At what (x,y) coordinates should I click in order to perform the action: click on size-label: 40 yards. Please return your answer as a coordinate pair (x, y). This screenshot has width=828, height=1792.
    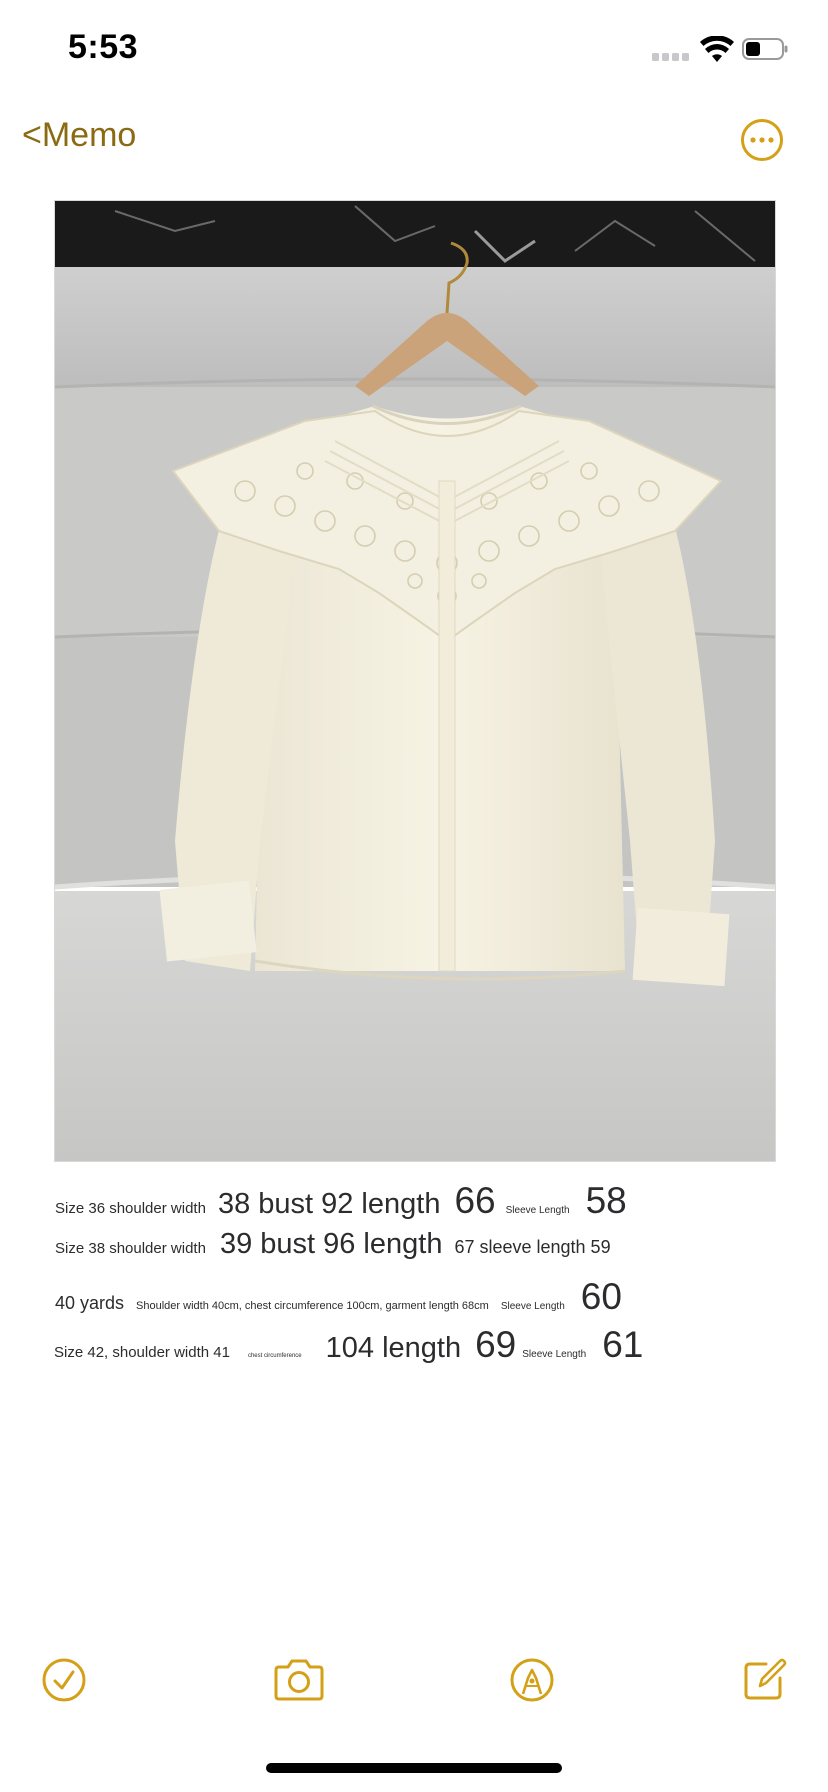
    Looking at the image, I should click on (90, 1303).